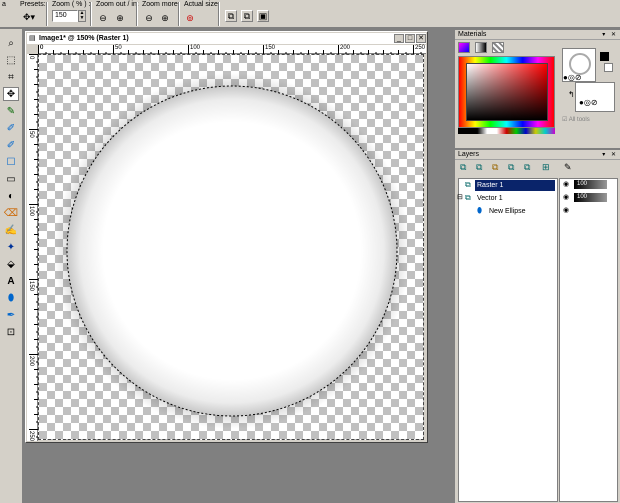 The image size is (620, 503). I want to click on delete-layer-icon: ⊞, so click(546, 167).